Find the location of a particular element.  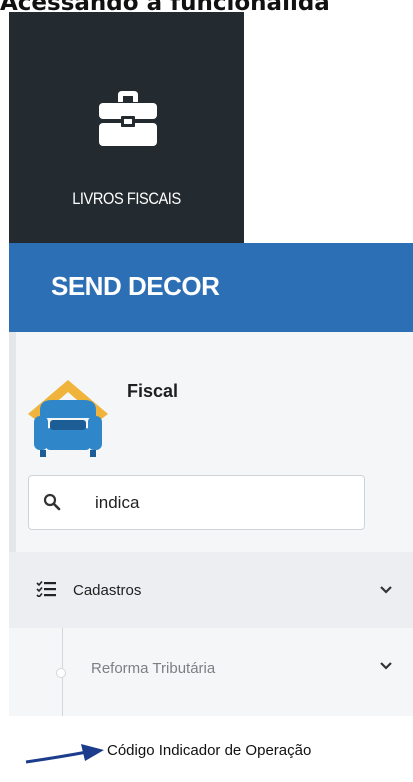

menu-item-codigo-indicador: Código Indicador de Operação is located at coordinates (211, 749).